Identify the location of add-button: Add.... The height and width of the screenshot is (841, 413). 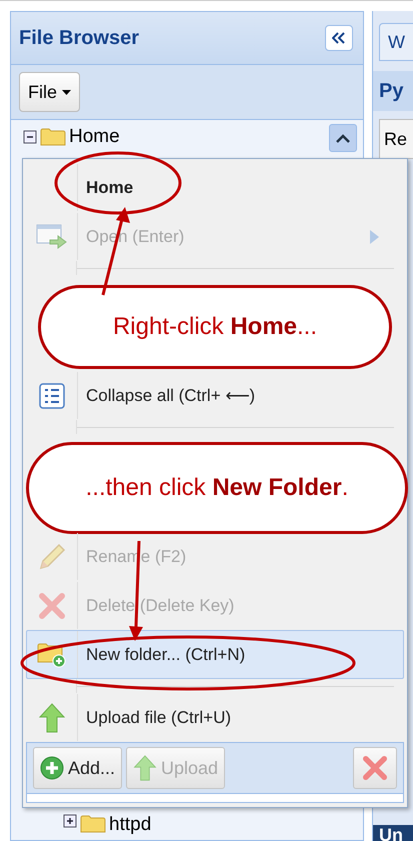
(77, 768).